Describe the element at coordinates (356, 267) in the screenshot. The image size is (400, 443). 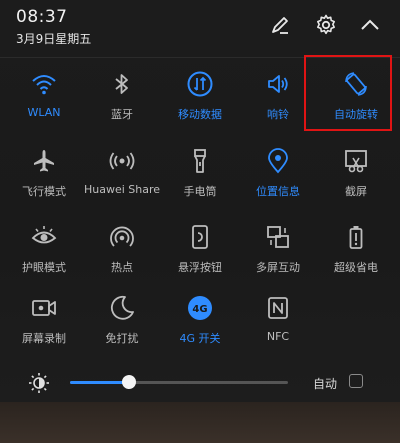
I see `tile-label: 超级省电` at that location.